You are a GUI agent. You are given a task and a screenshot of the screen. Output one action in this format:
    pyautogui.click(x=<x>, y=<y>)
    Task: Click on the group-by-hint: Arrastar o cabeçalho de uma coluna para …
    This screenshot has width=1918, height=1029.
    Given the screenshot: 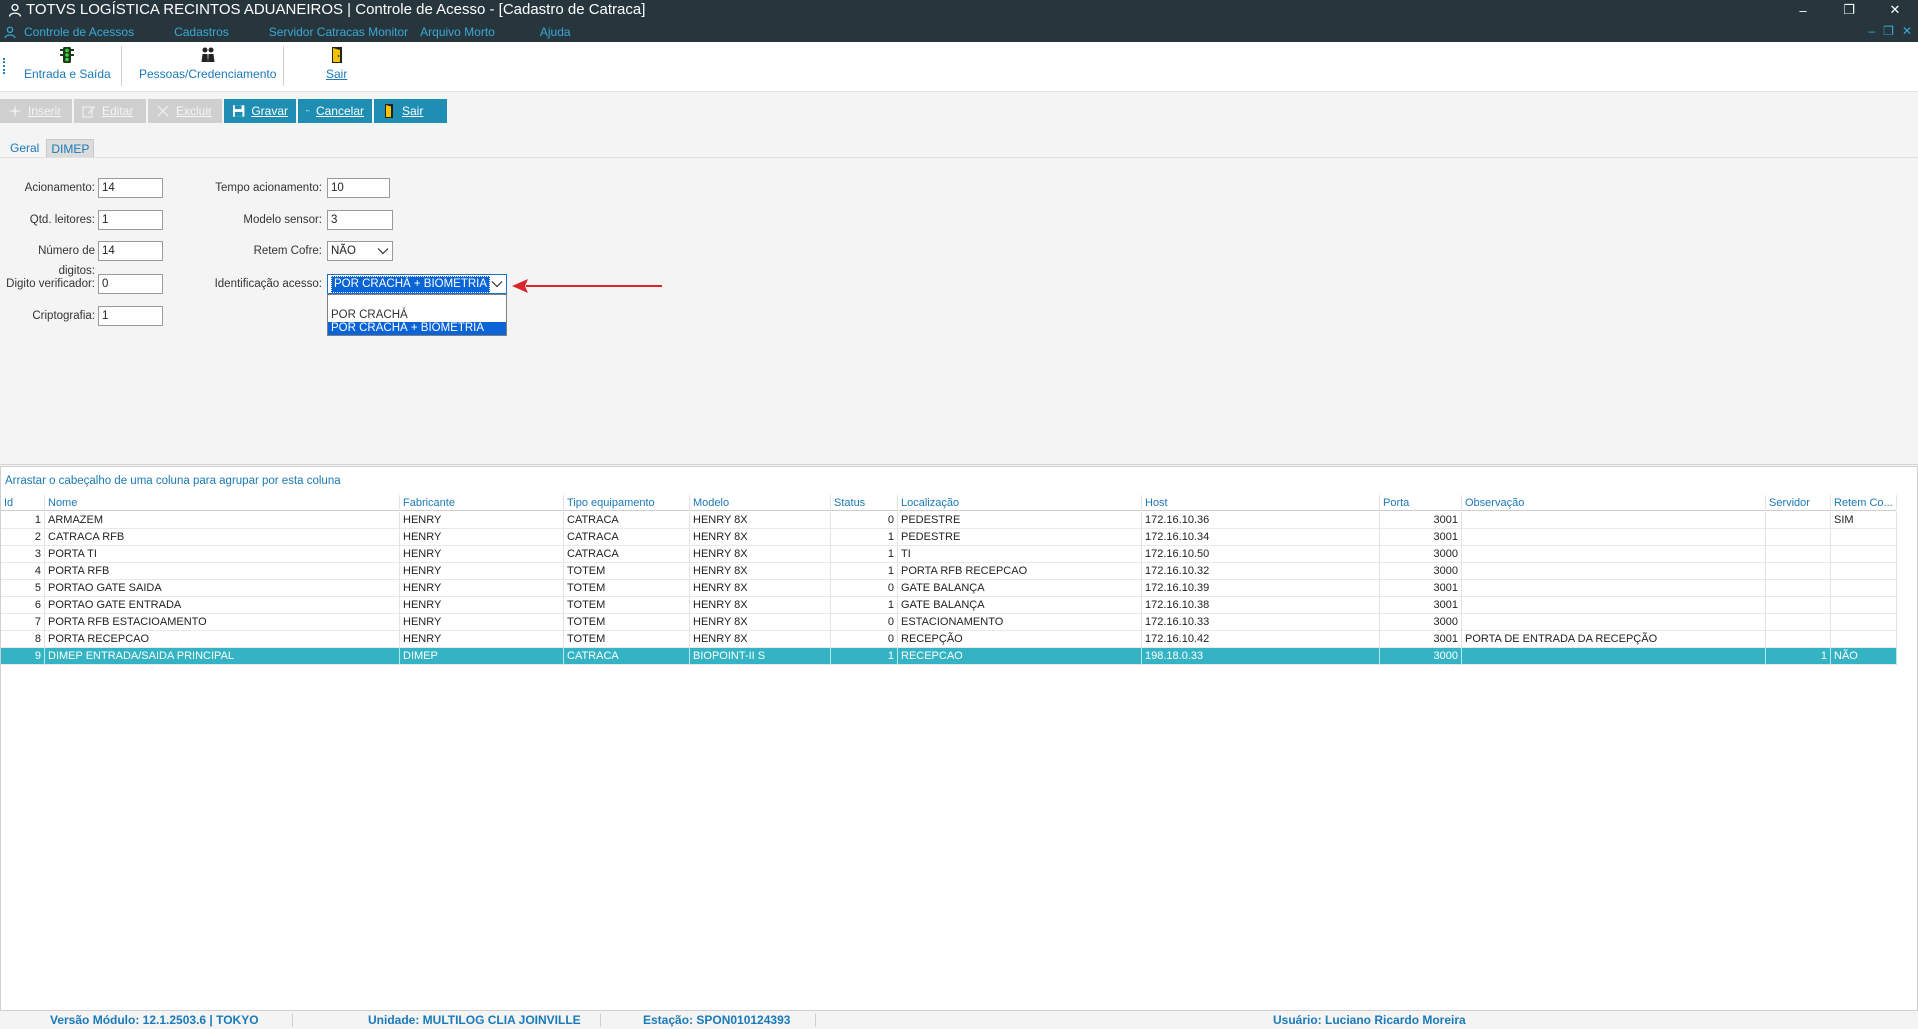 What is the action you would take?
    pyautogui.click(x=173, y=481)
    